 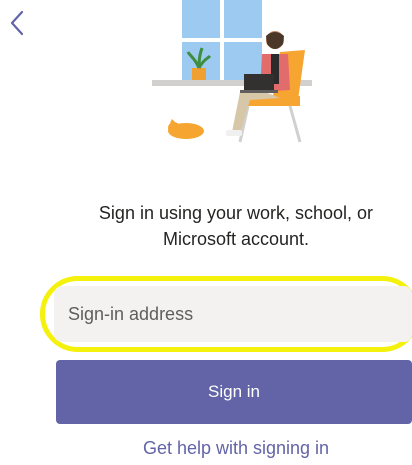 I want to click on person-legs, so click(x=256, y=112).